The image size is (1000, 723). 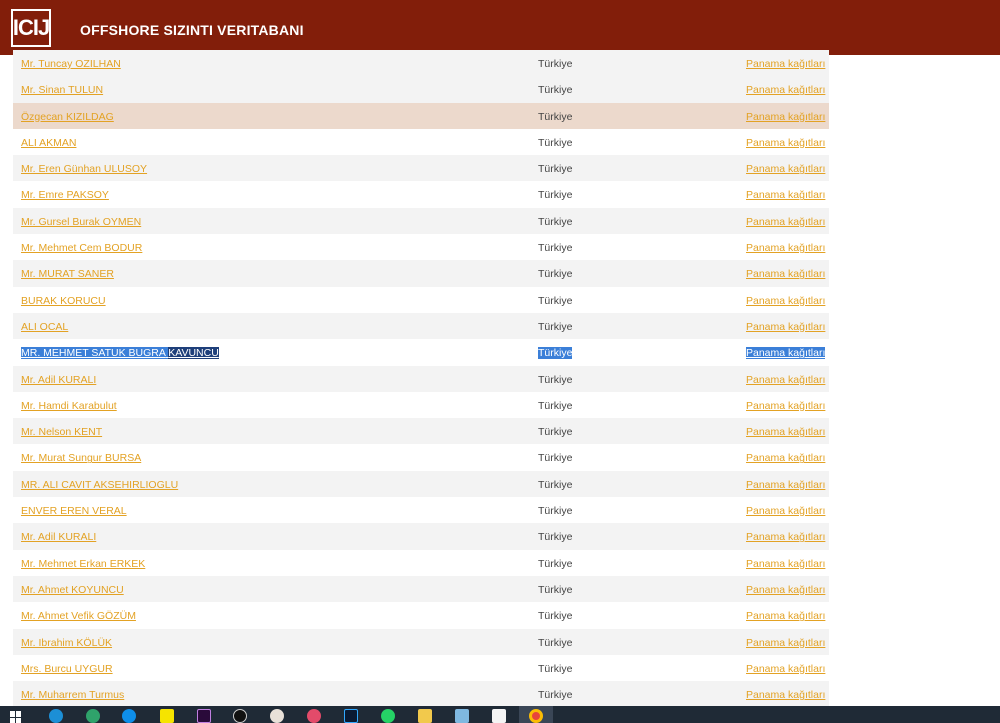 What do you see at coordinates (16, 717) in the screenshot?
I see `windows-start-icon` at bounding box center [16, 717].